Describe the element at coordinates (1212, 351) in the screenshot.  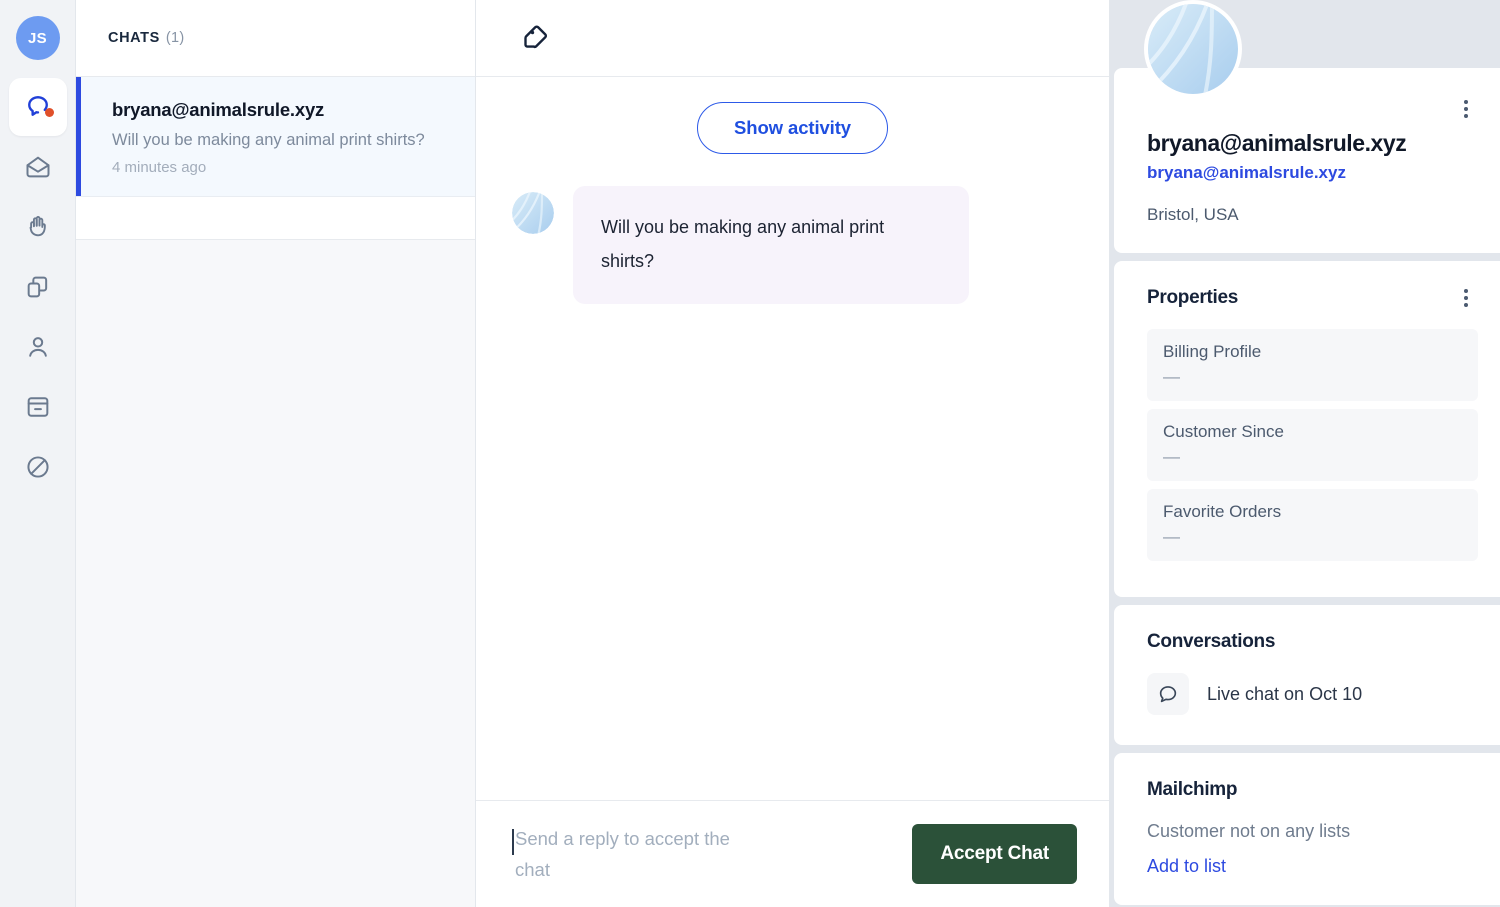
I see `property-label: Billing Profile` at that location.